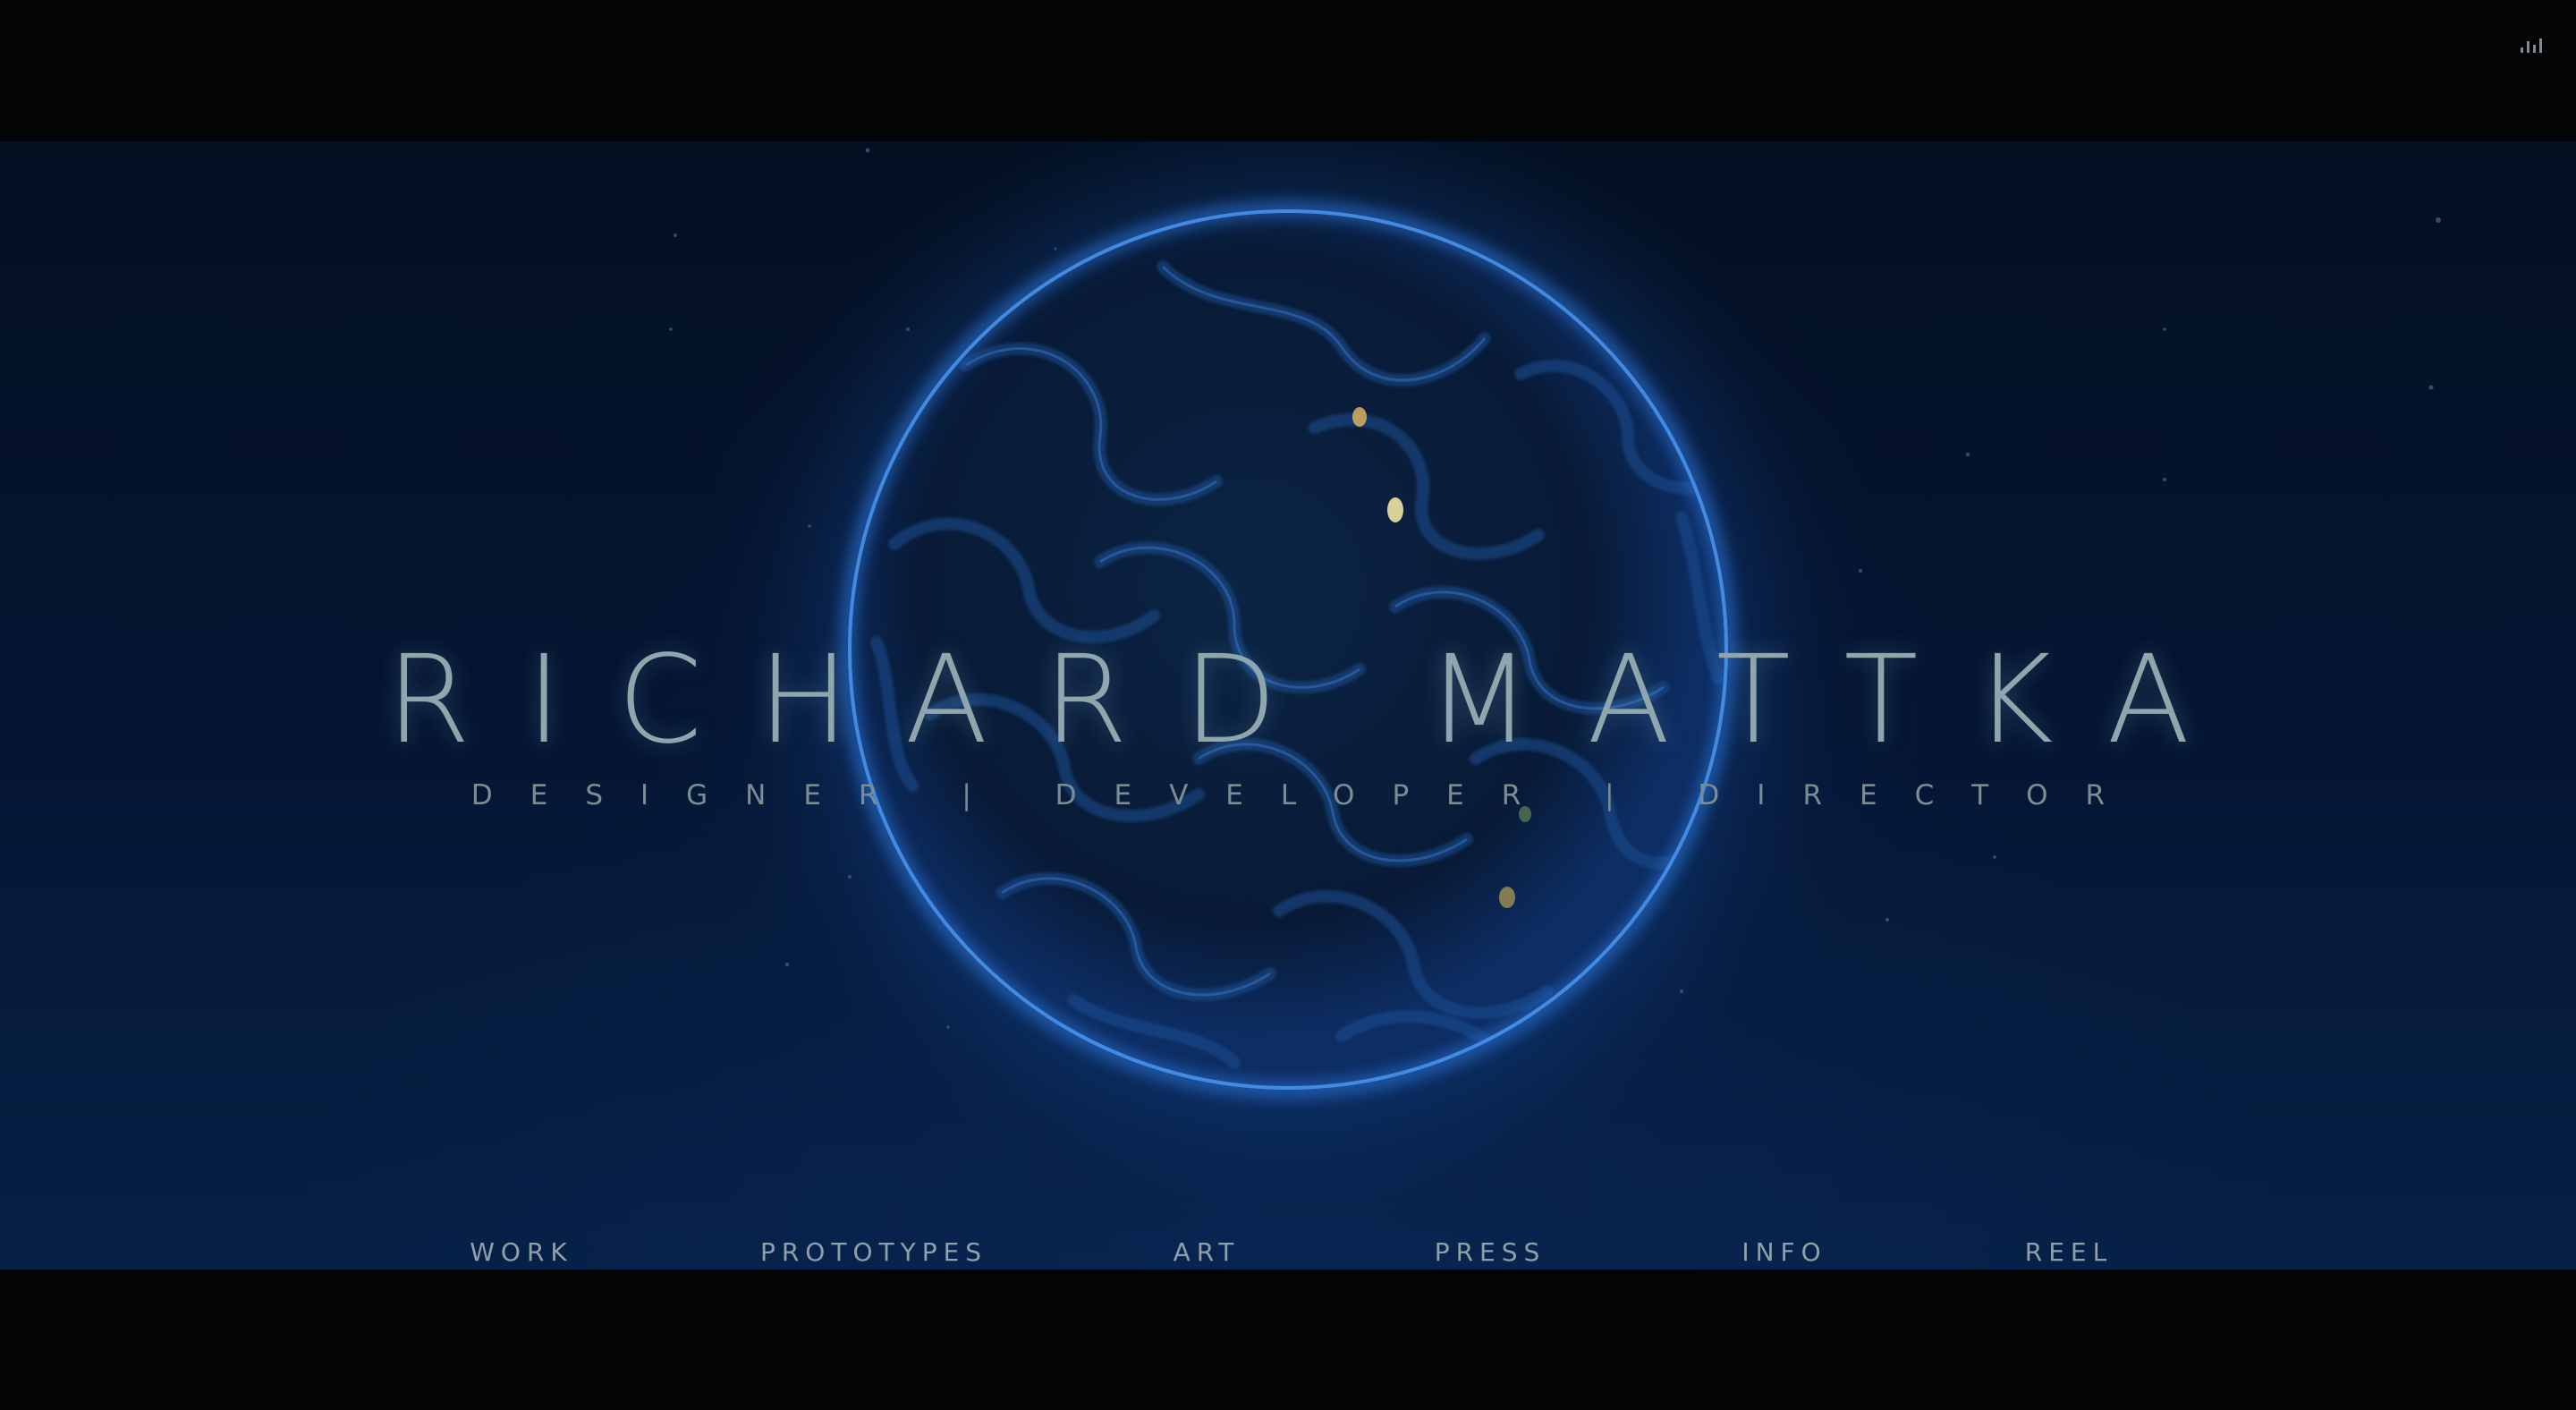 This screenshot has width=2576, height=1410. Describe the element at coordinates (521, 1252) in the screenshot. I see `nav-item-work: WORK` at that location.